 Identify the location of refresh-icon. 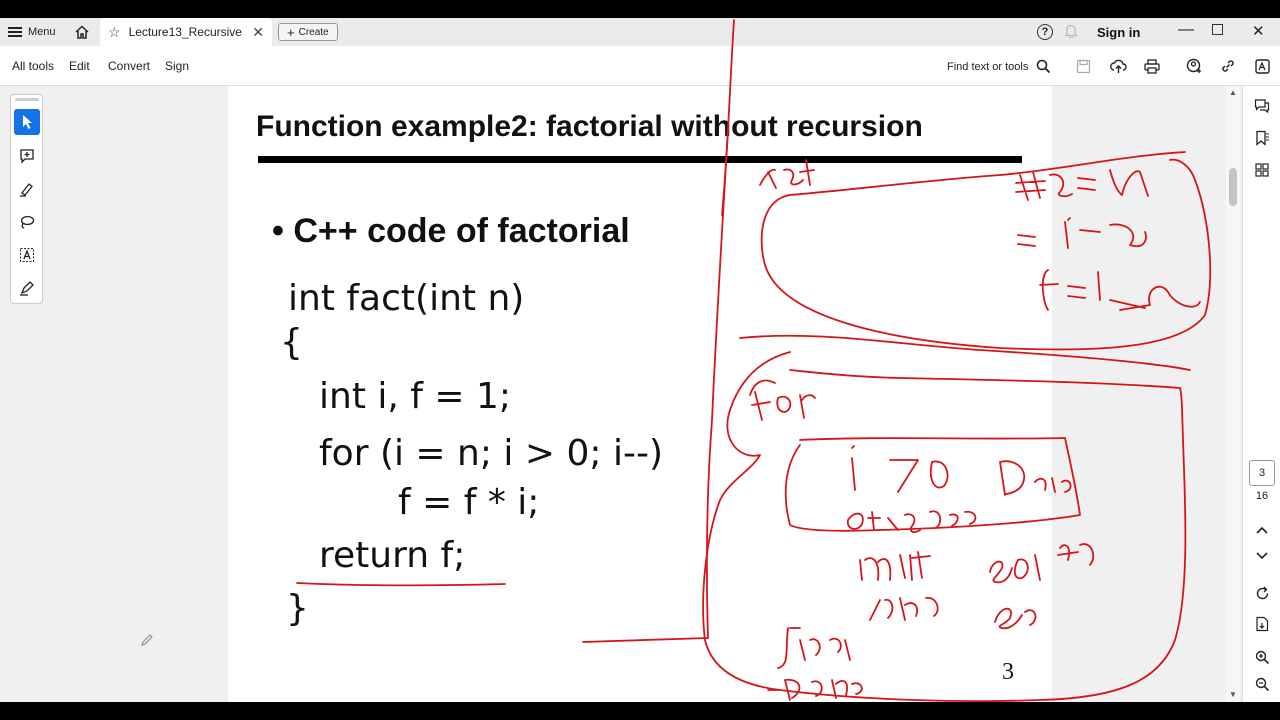
(1262, 593).